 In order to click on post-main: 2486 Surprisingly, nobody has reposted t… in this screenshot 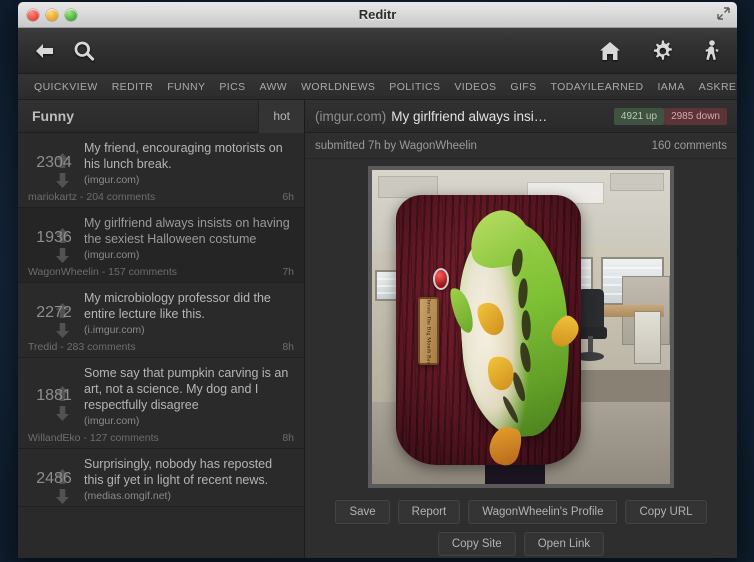, I will do `click(161, 477)`.